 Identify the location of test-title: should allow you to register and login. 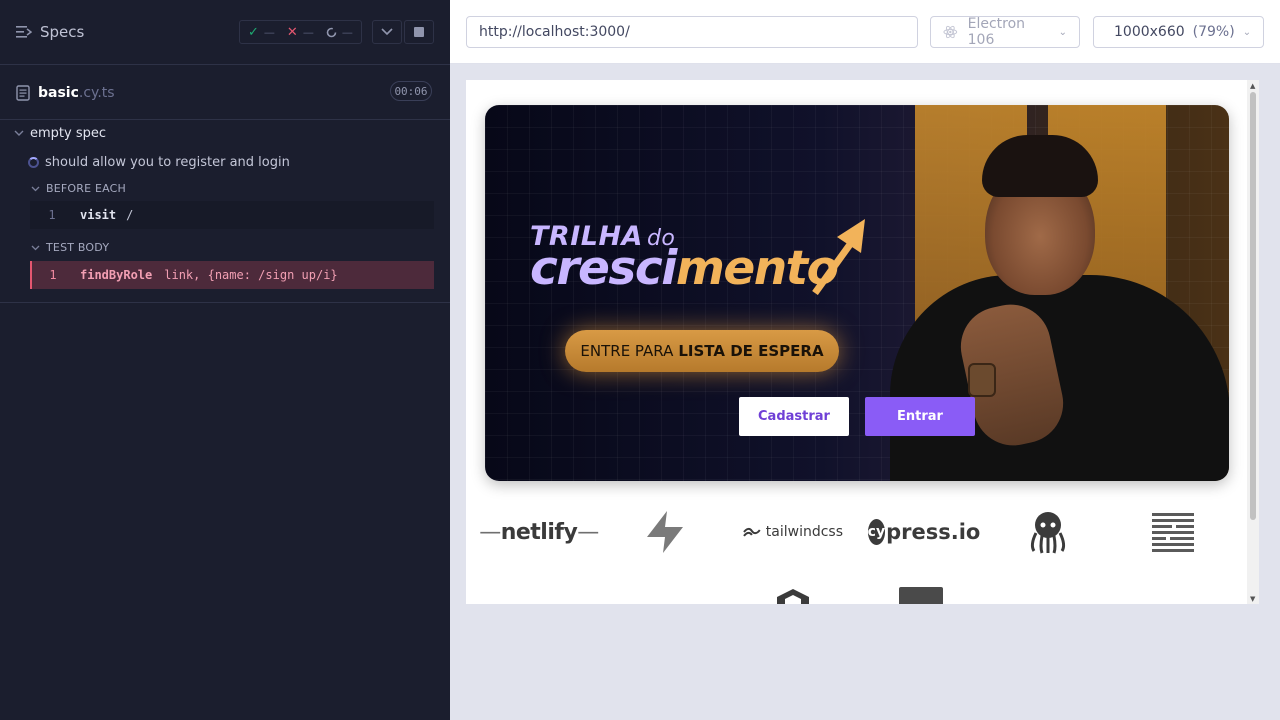
(159, 162).